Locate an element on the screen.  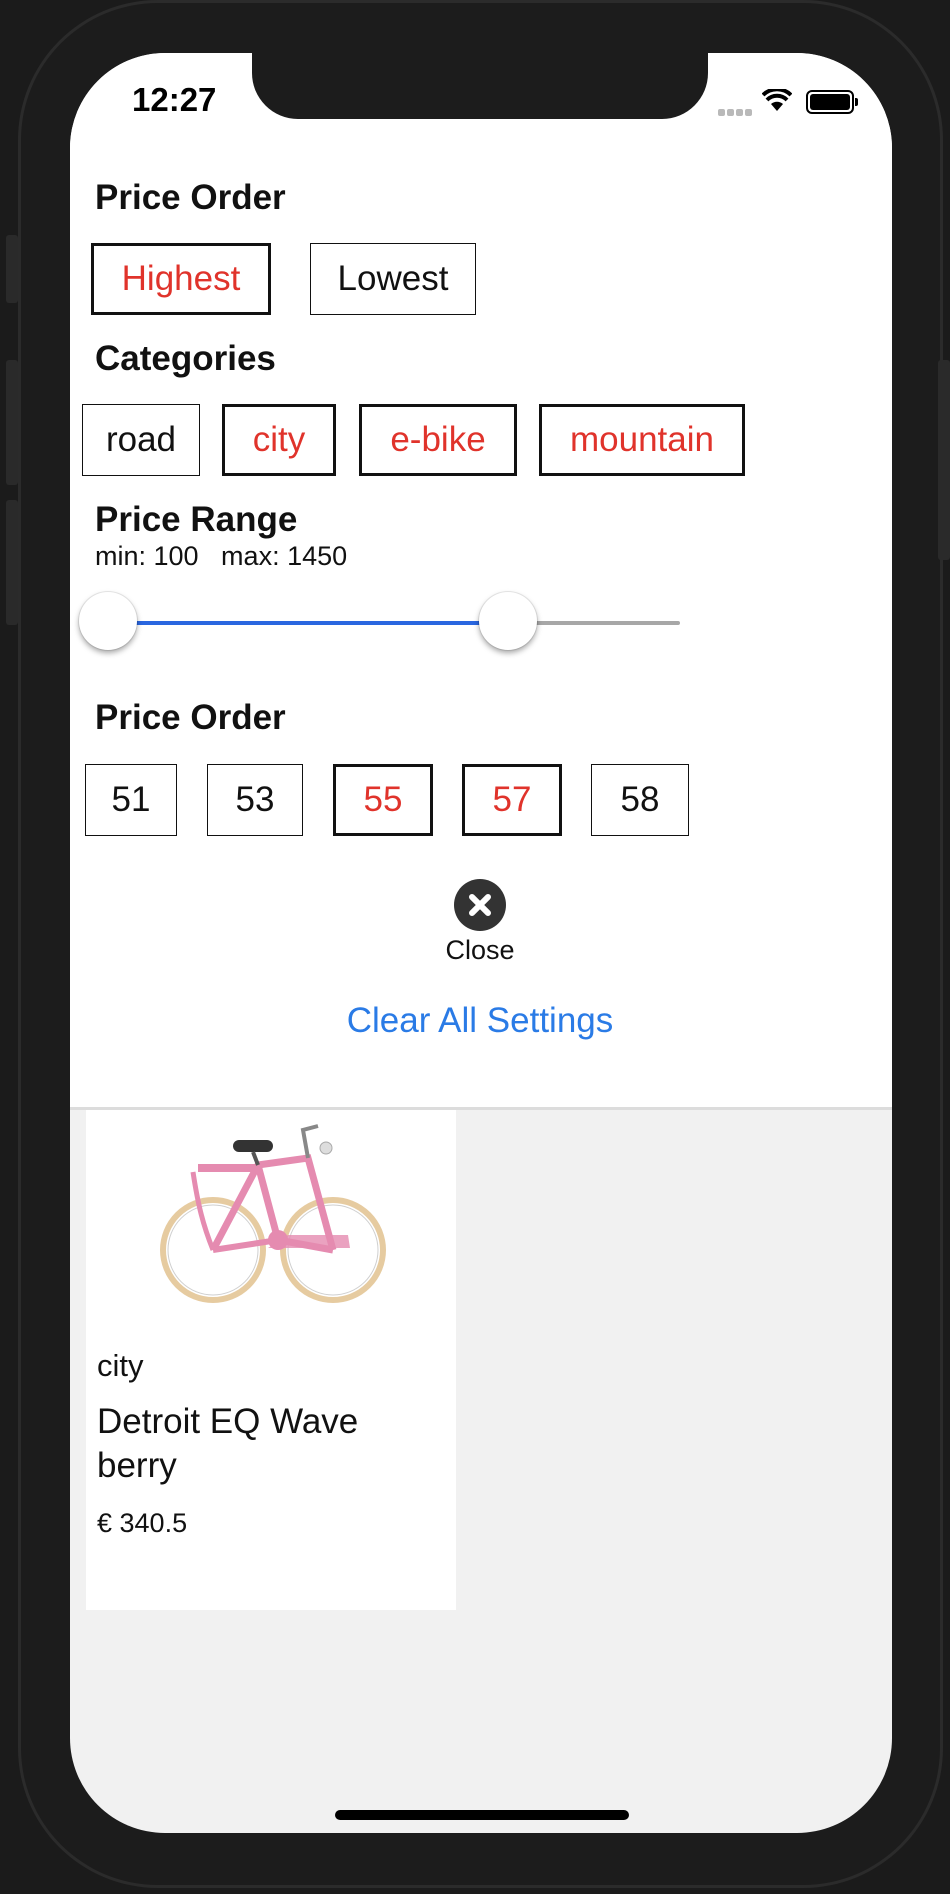
close-icon is located at coordinates (480, 905).